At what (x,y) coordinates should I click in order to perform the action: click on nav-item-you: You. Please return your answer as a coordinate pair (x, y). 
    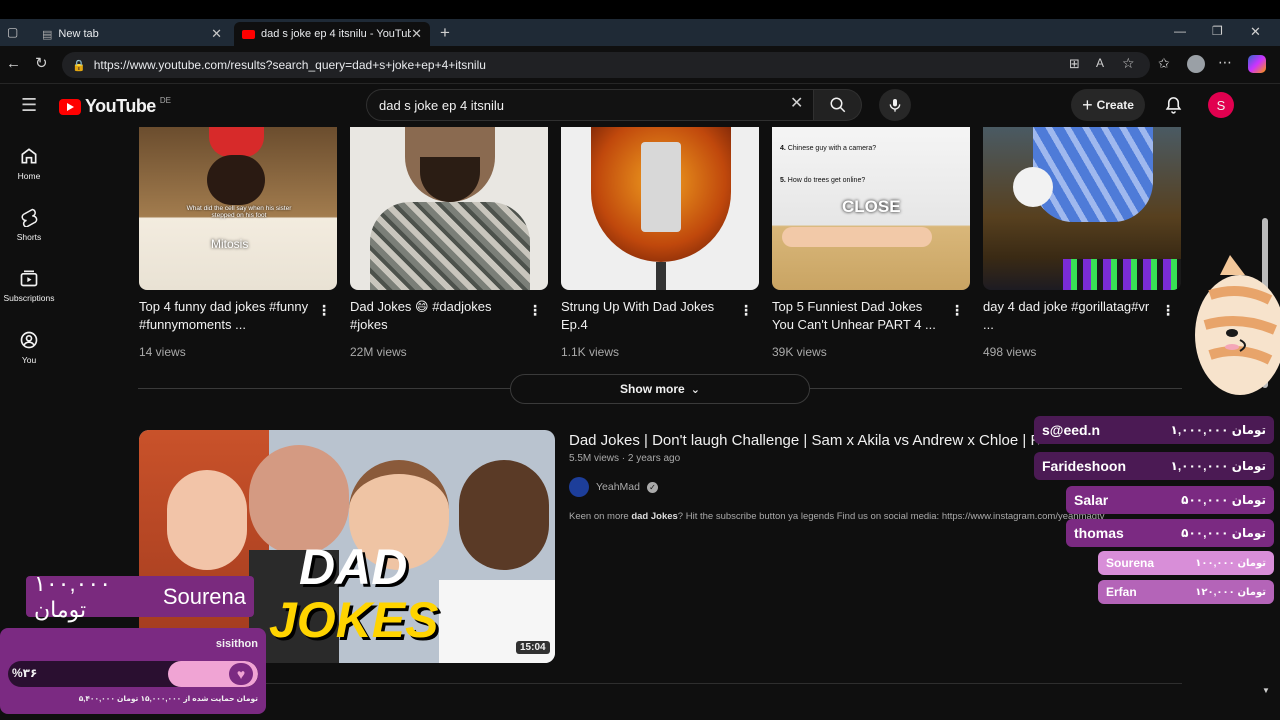
    Looking at the image, I should click on (29, 347).